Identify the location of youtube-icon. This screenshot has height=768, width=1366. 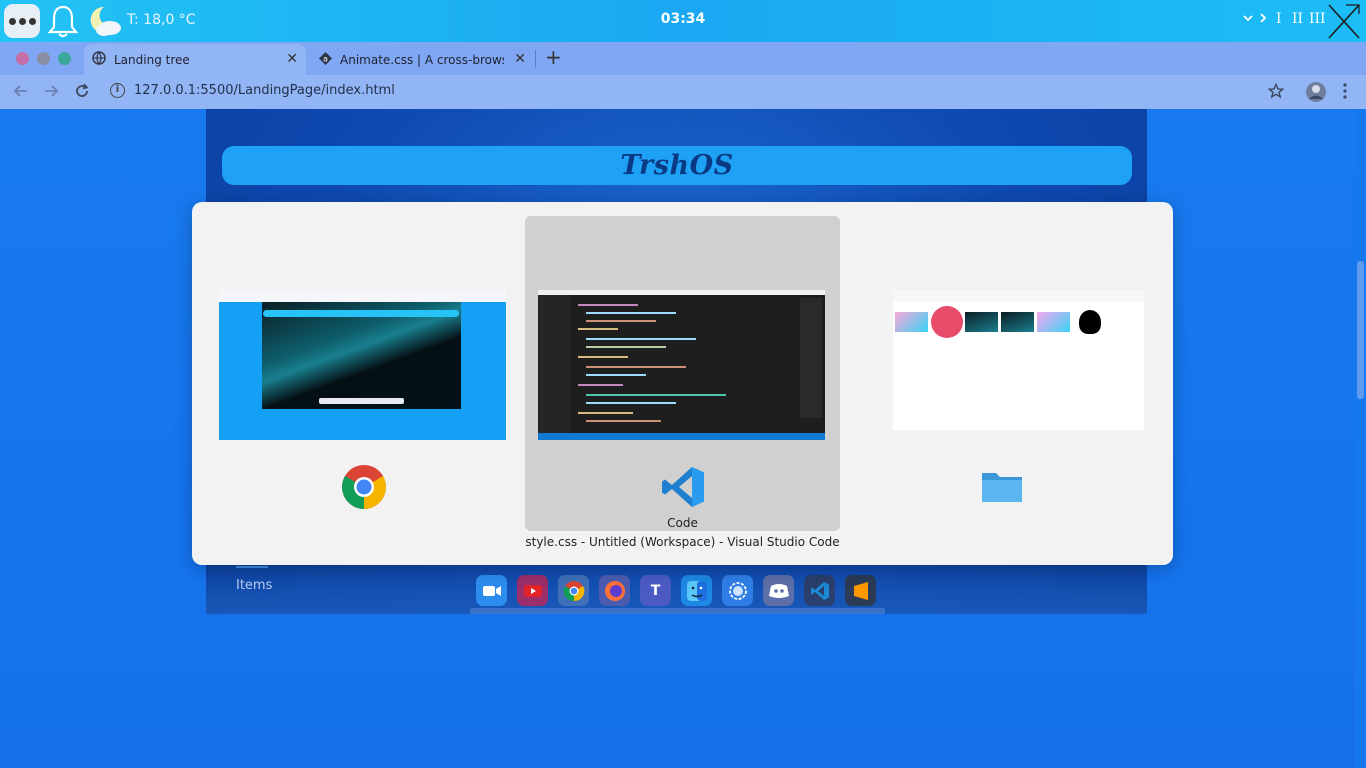
(532, 590).